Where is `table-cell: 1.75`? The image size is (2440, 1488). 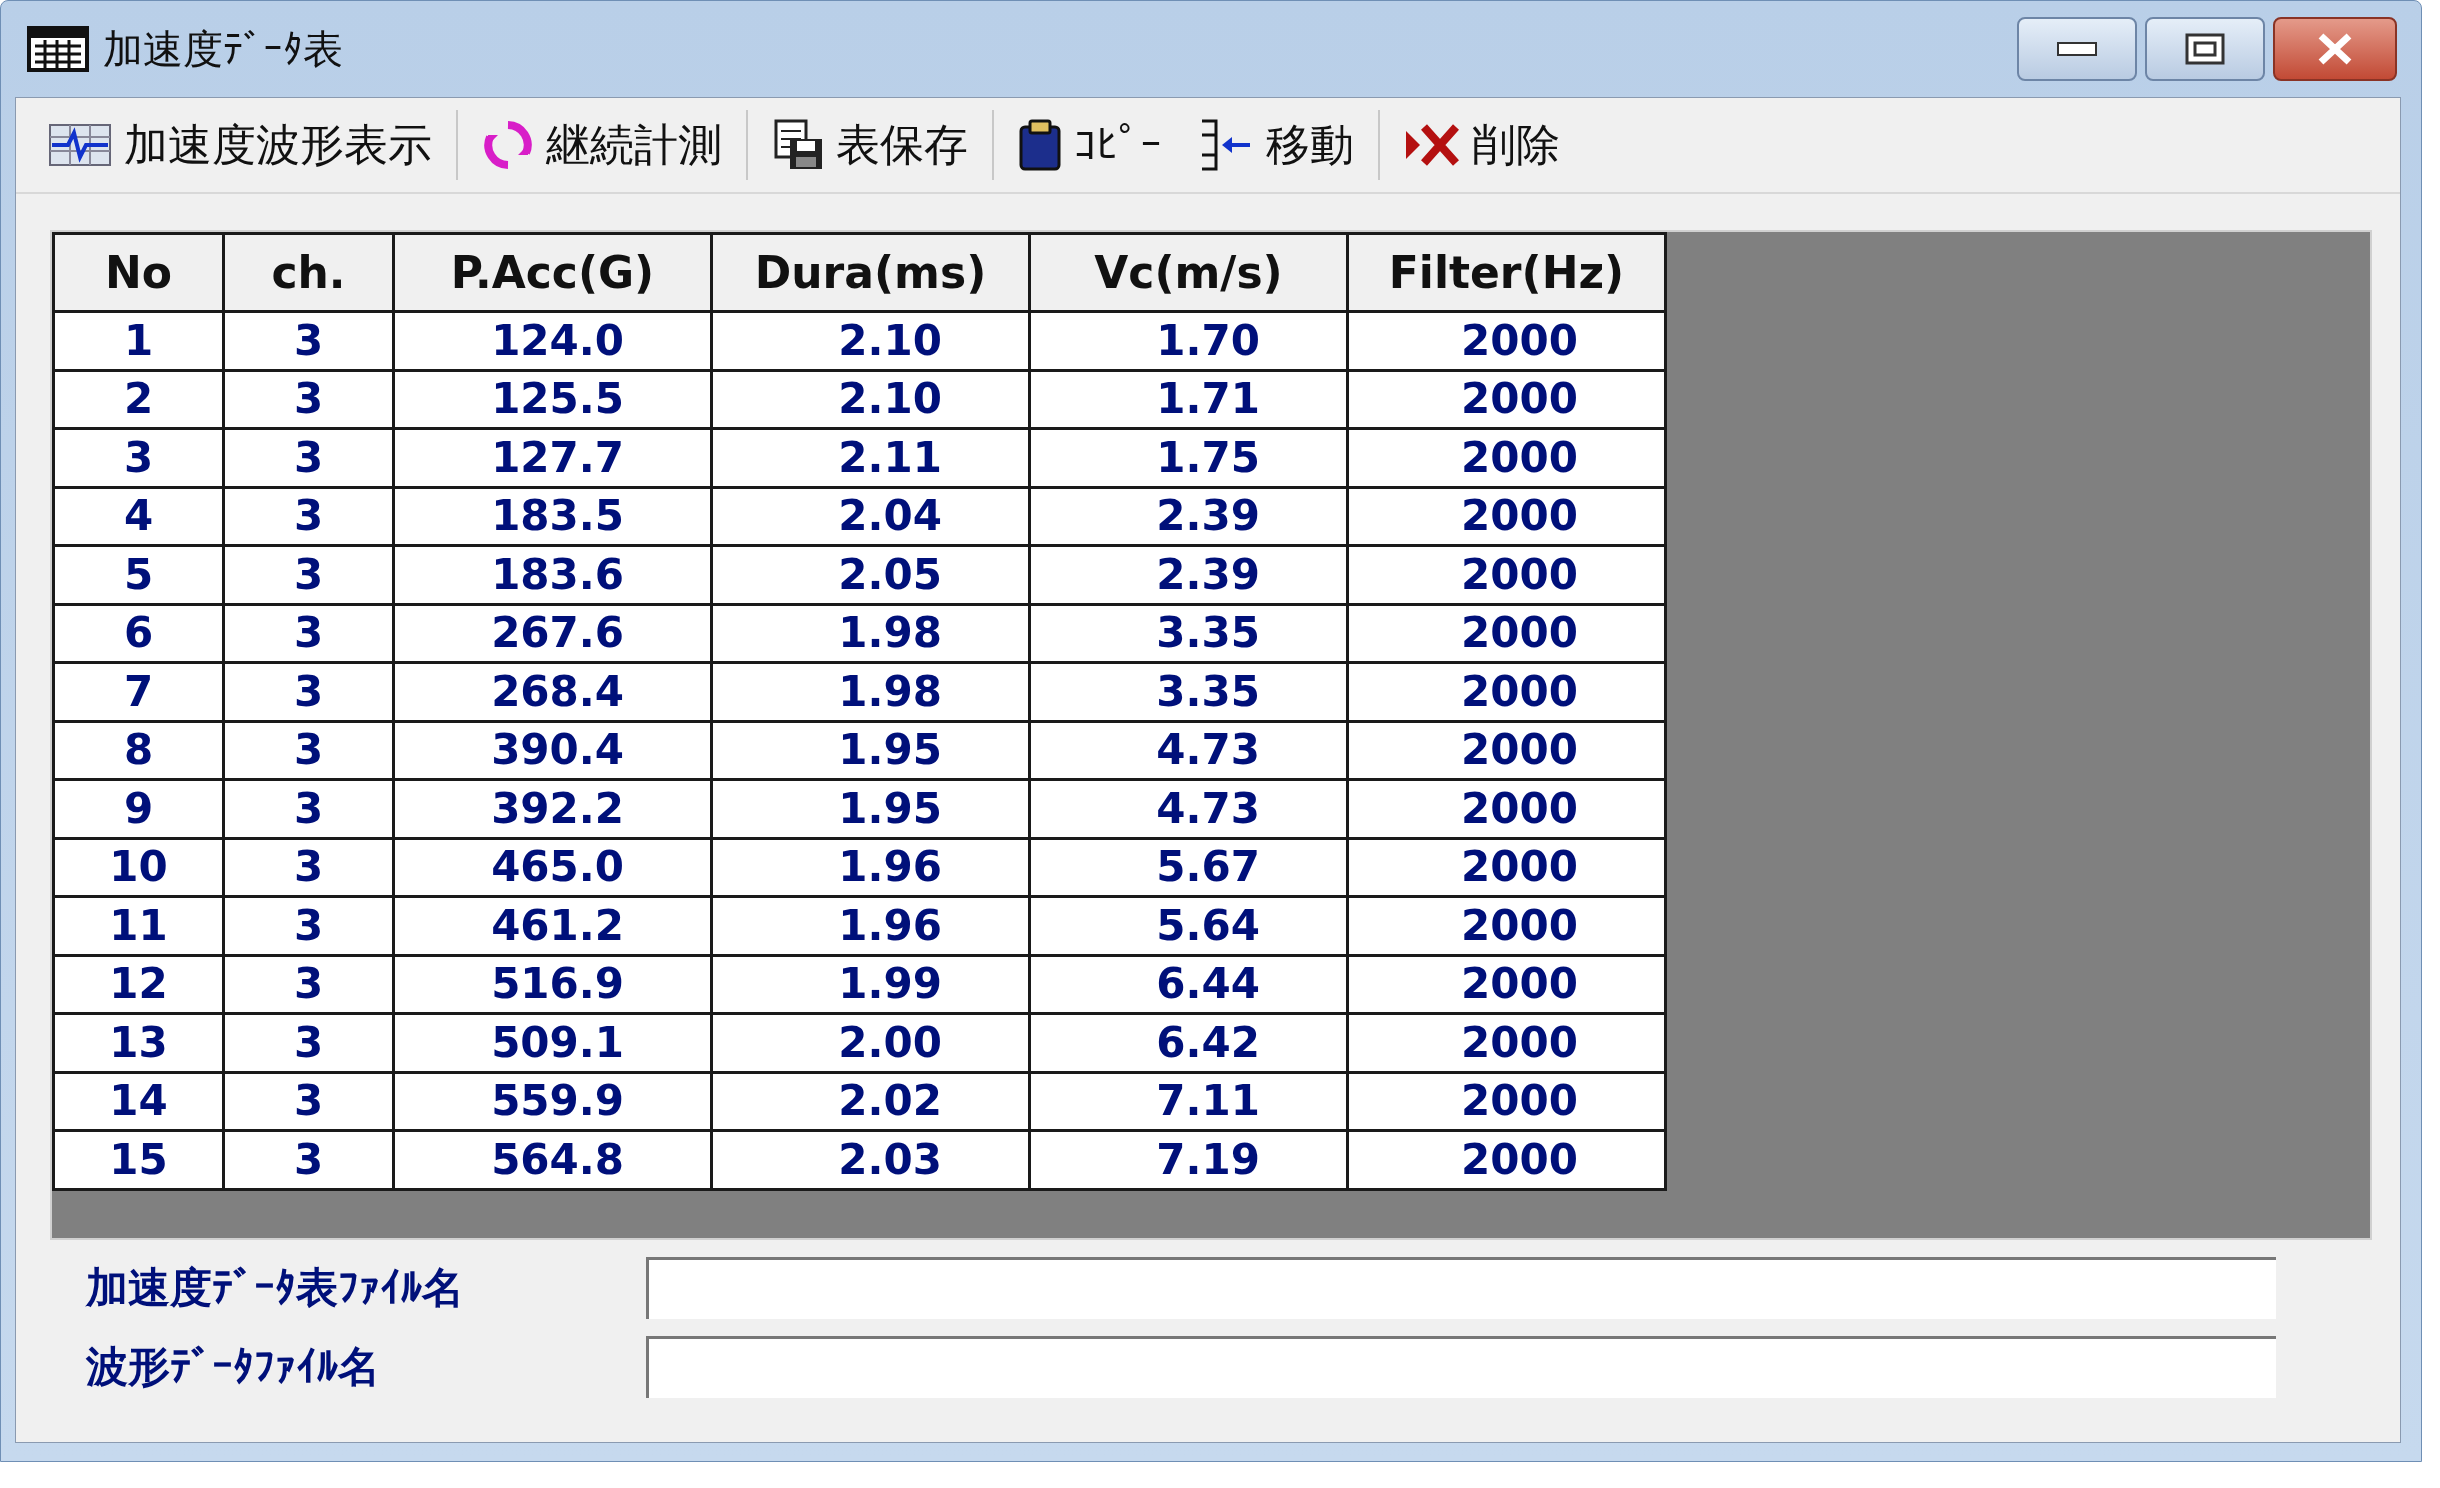
table-cell: 1.75 is located at coordinates (1188, 457).